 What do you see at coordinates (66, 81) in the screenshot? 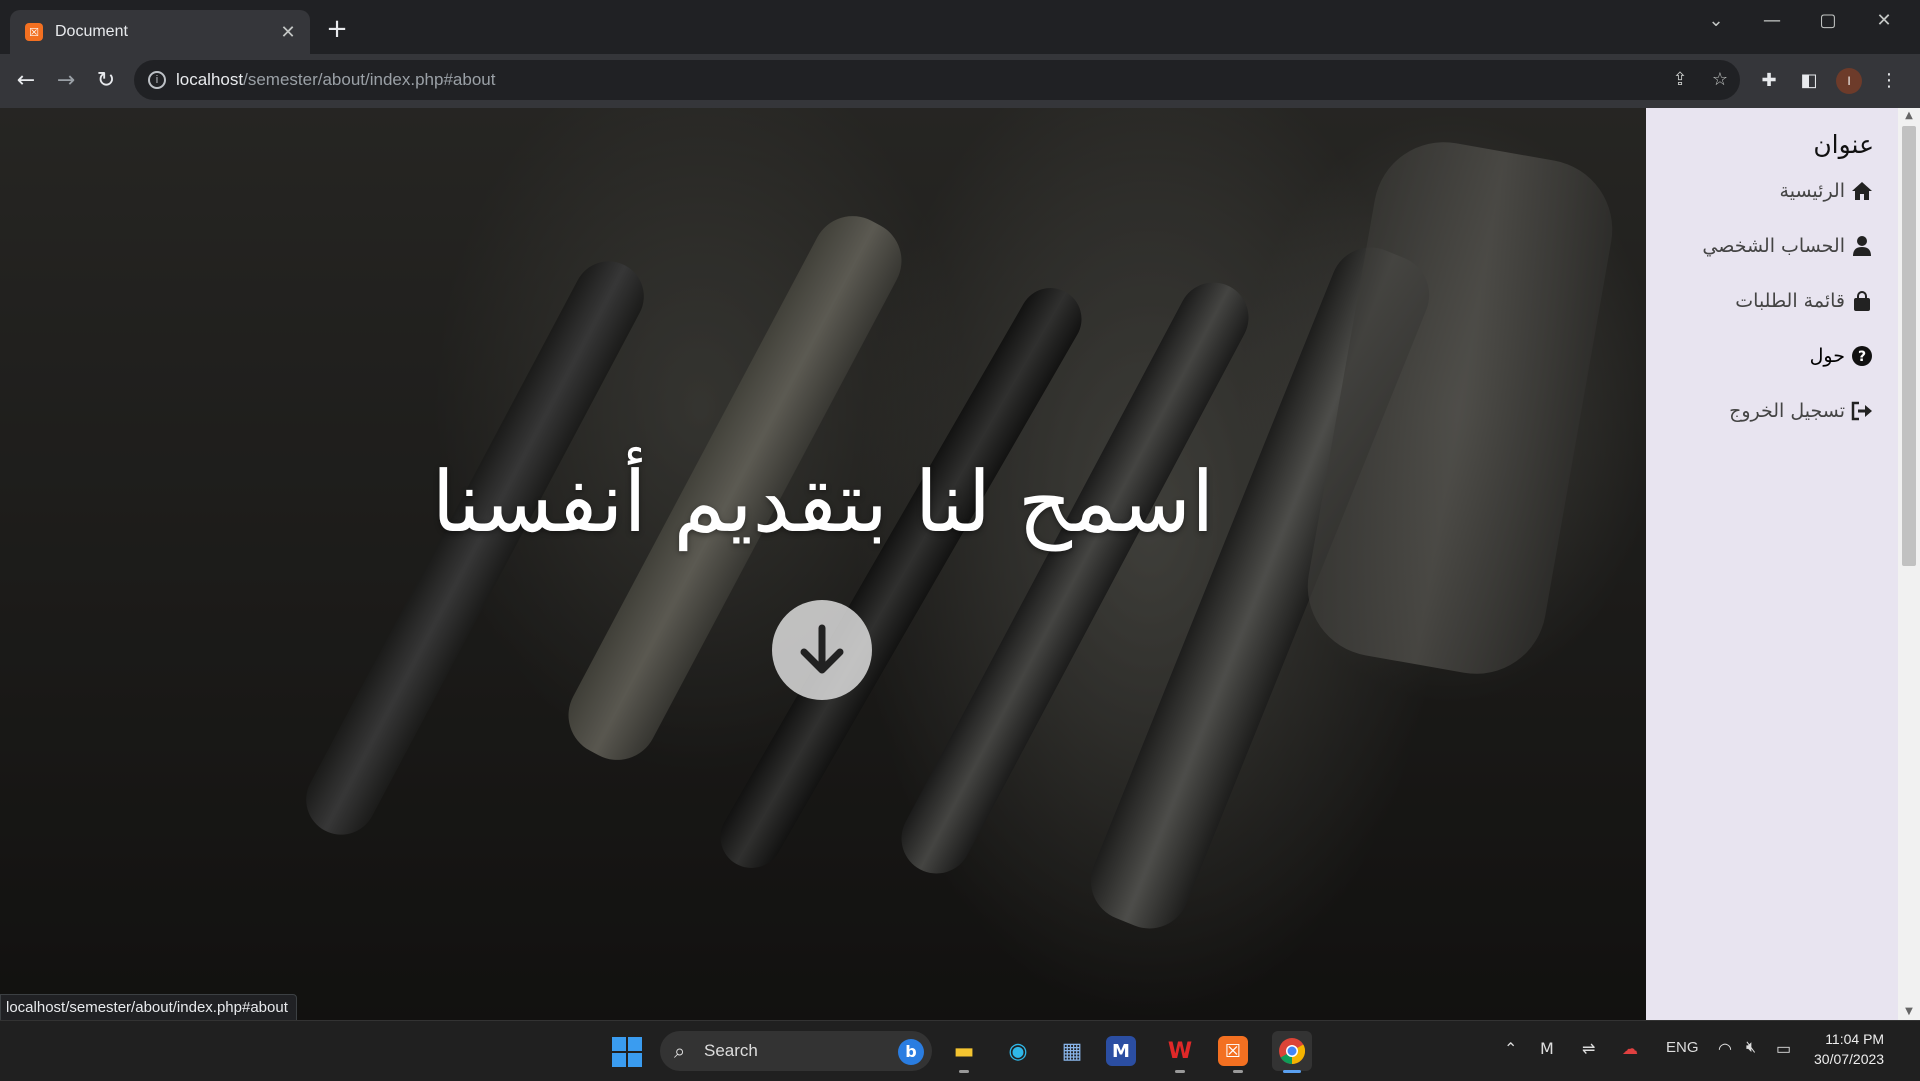
I see `forward-button: →` at bounding box center [66, 81].